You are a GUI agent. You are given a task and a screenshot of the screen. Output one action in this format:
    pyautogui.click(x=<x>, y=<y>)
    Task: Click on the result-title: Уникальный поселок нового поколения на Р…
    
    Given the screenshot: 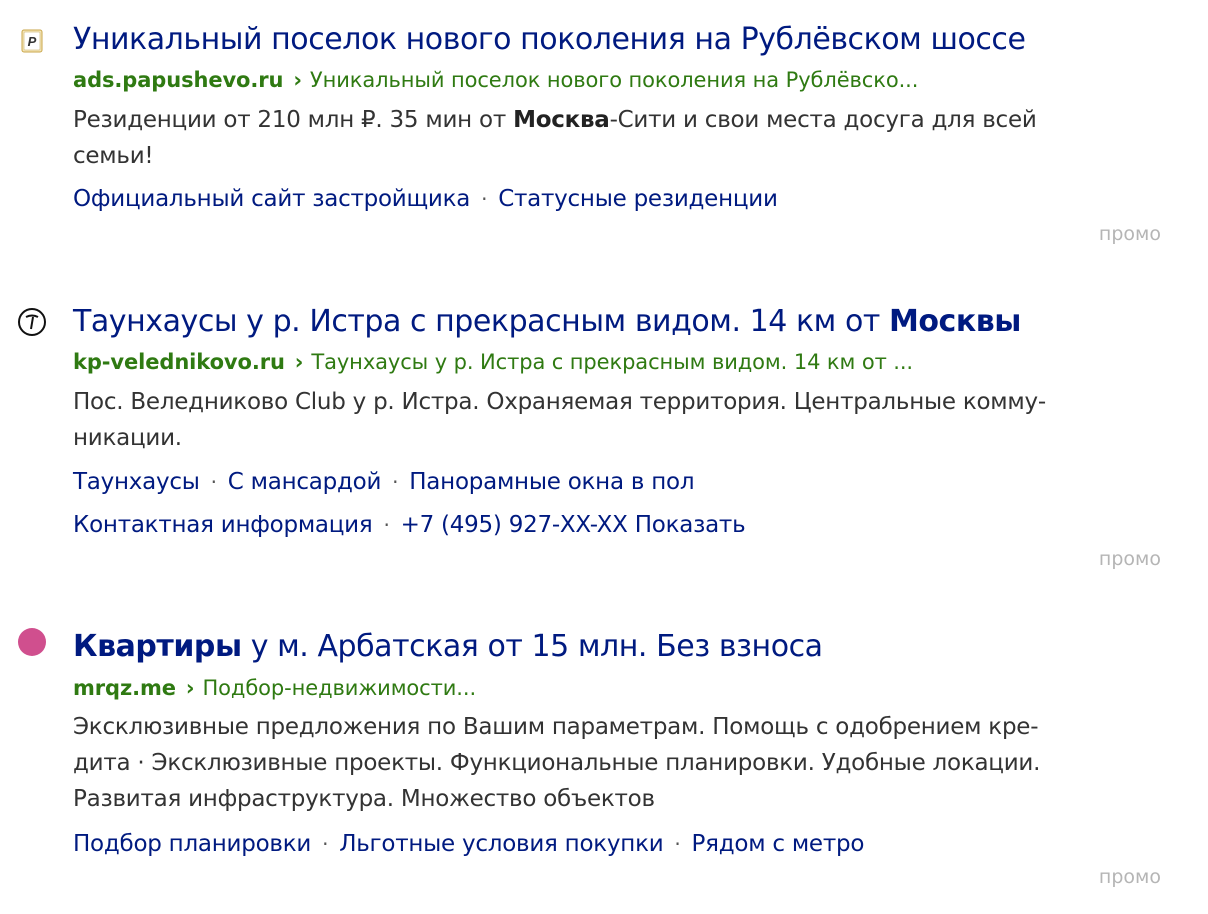 What is the action you would take?
    pyautogui.click(x=549, y=40)
    